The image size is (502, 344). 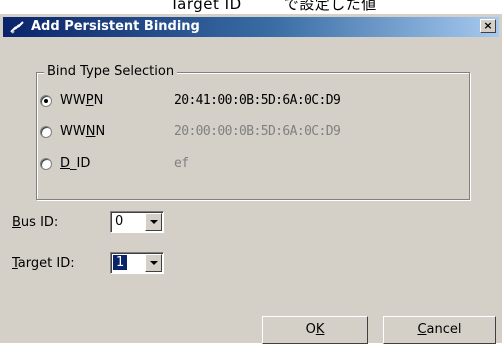 I want to click on radio-wwpn-circle, so click(x=46, y=101).